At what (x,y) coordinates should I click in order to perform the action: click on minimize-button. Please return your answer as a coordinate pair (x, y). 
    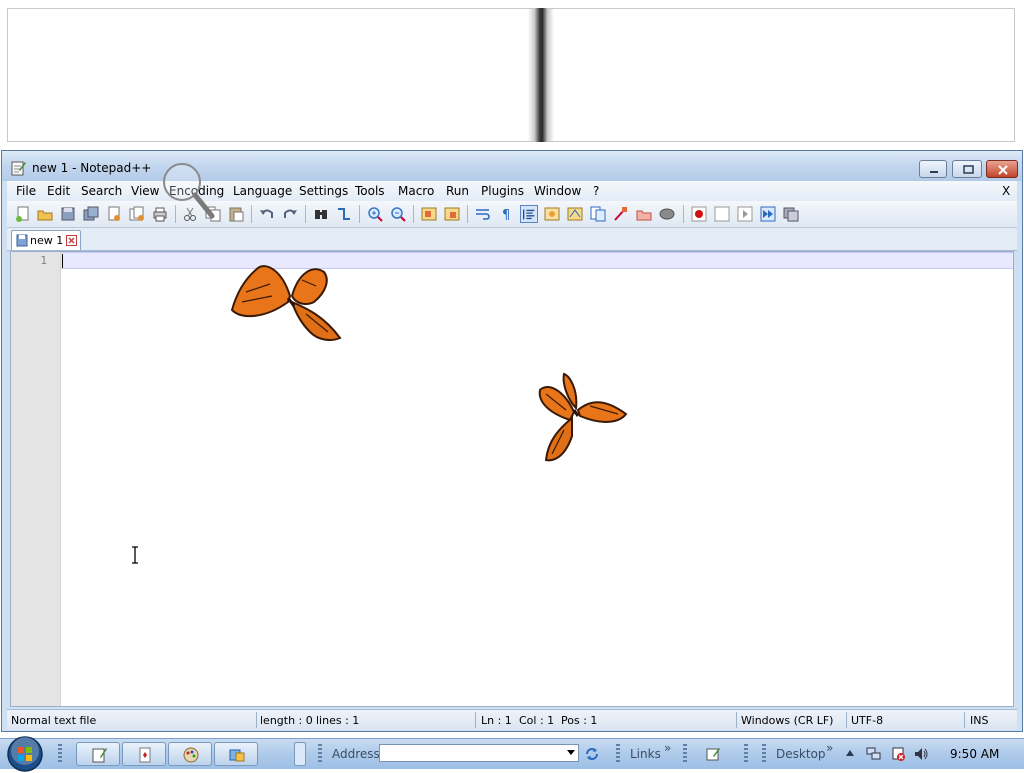
    Looking at the image, I should click on (933, 169).